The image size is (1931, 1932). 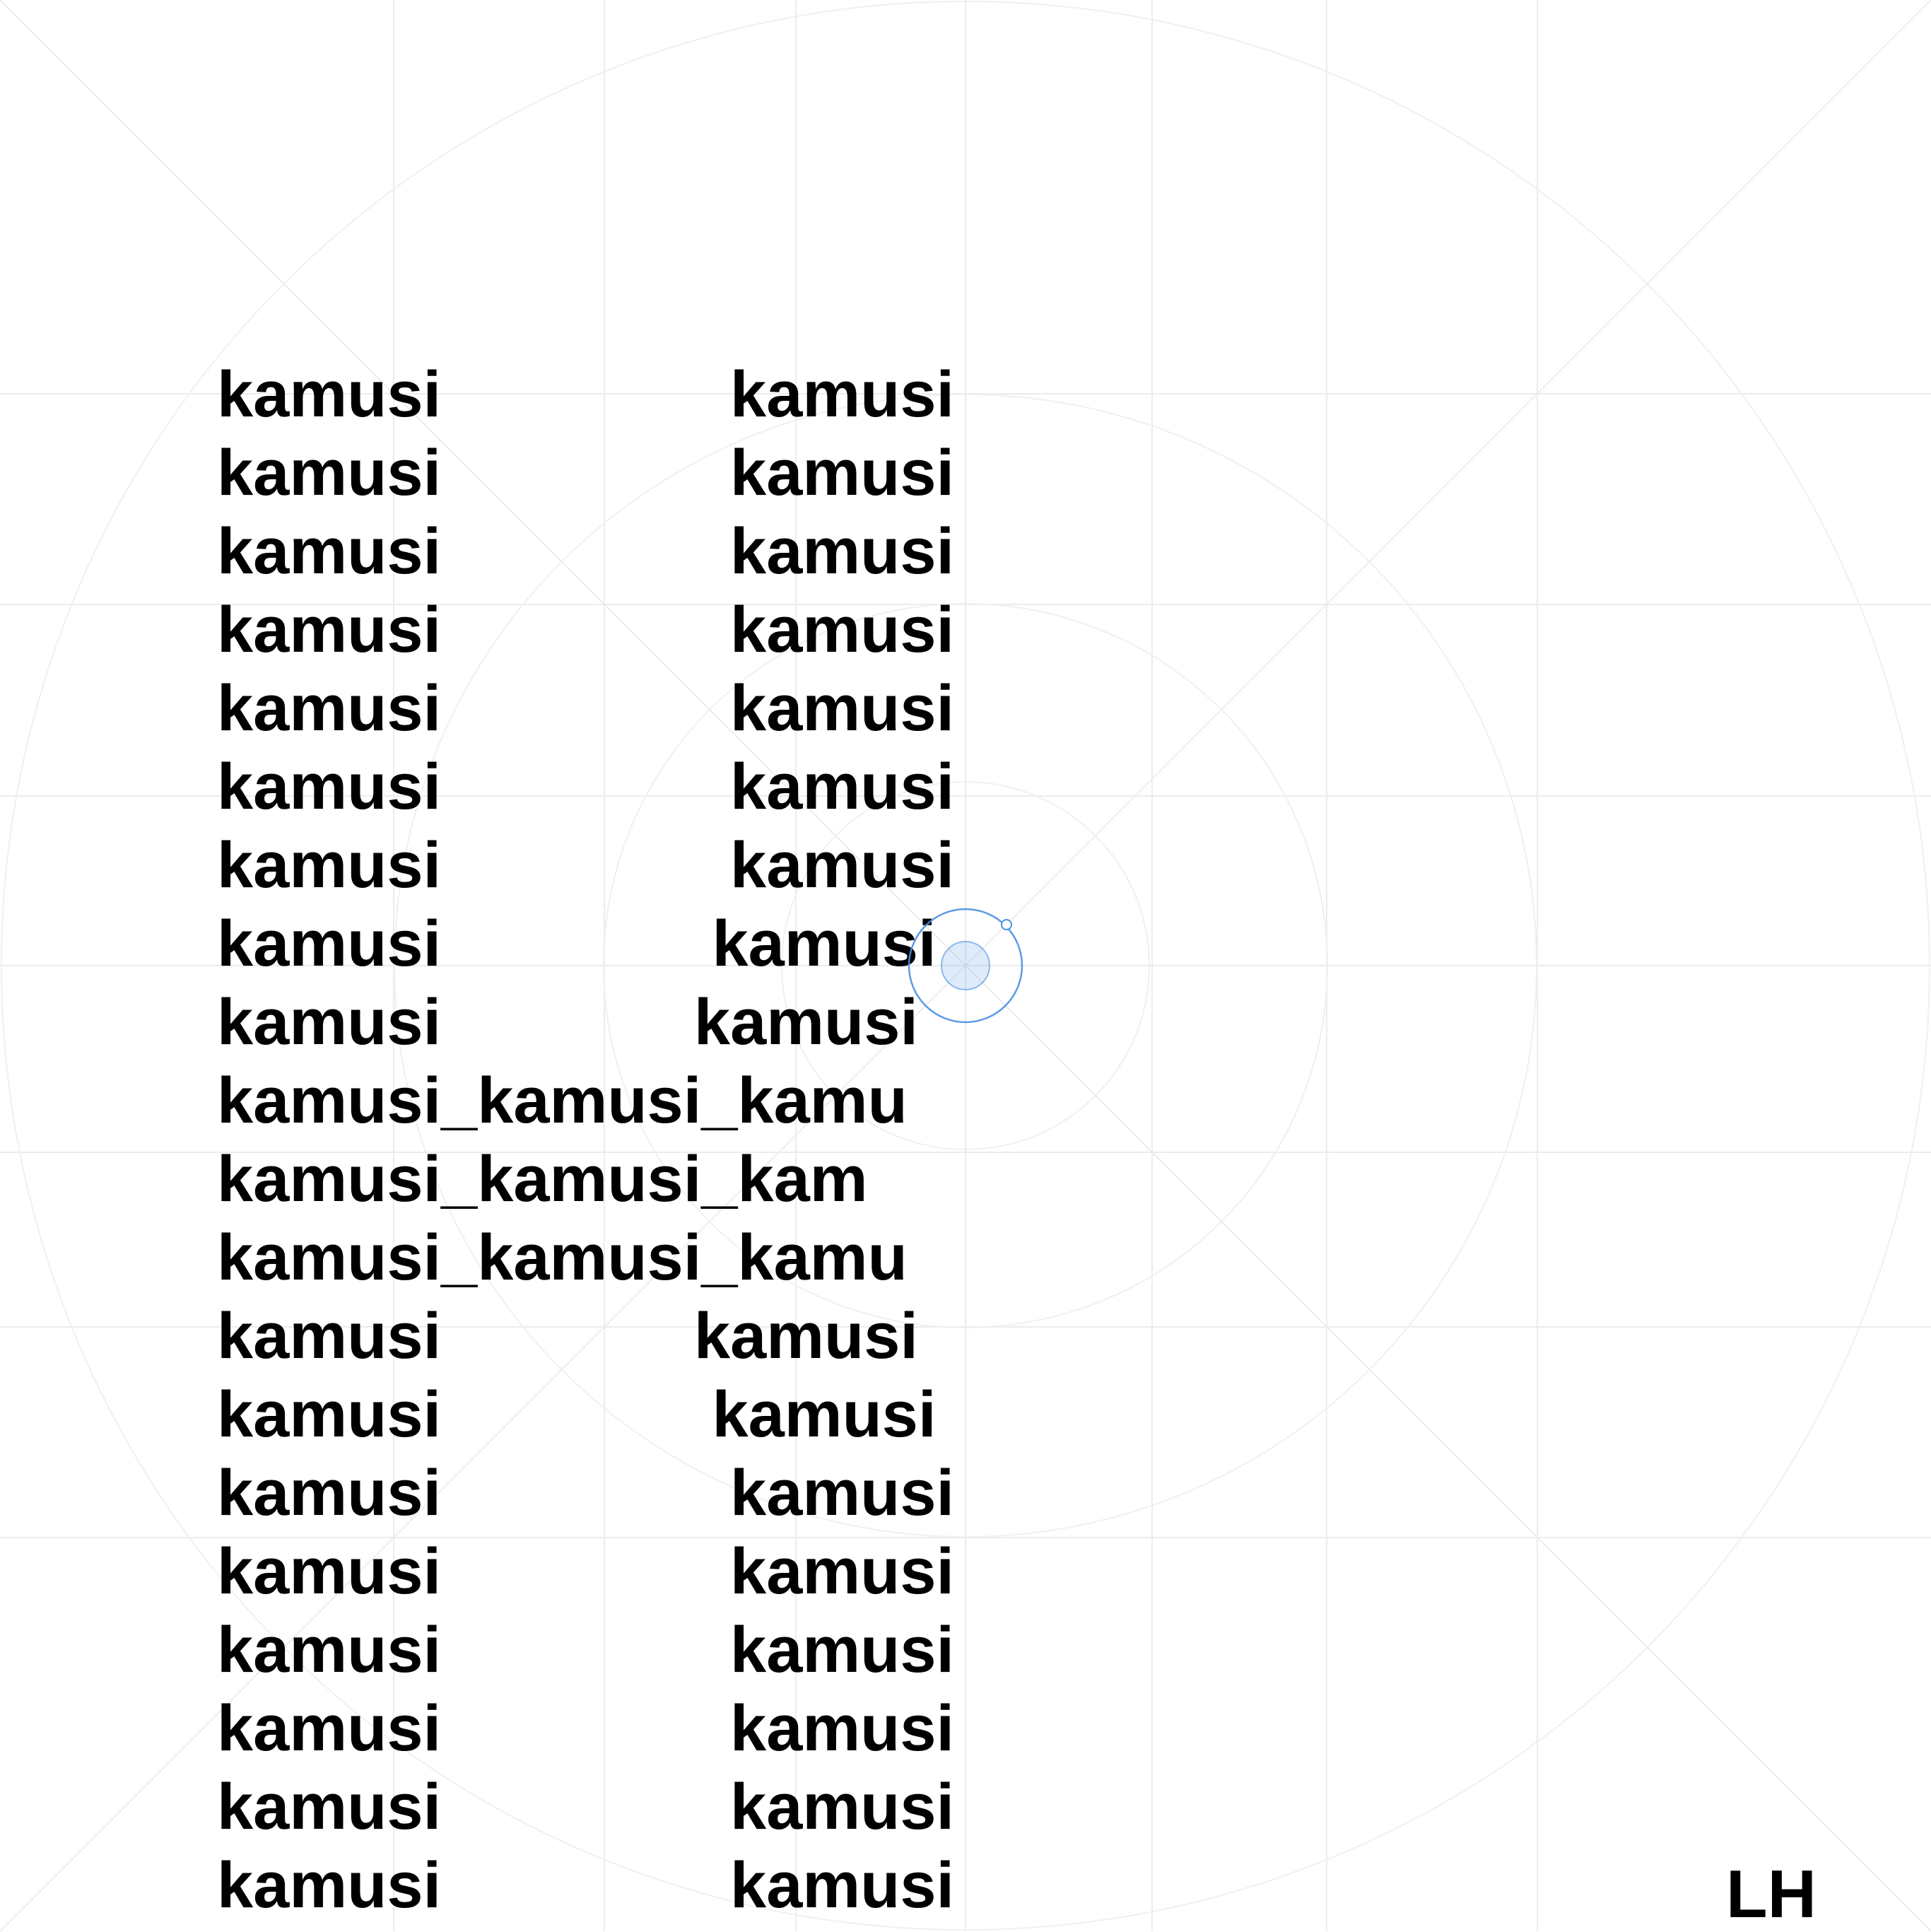 What do you see at coordinates (965, 966) in the screenshot?
I see `touch-point-icon` at bounding box center [965, 966].